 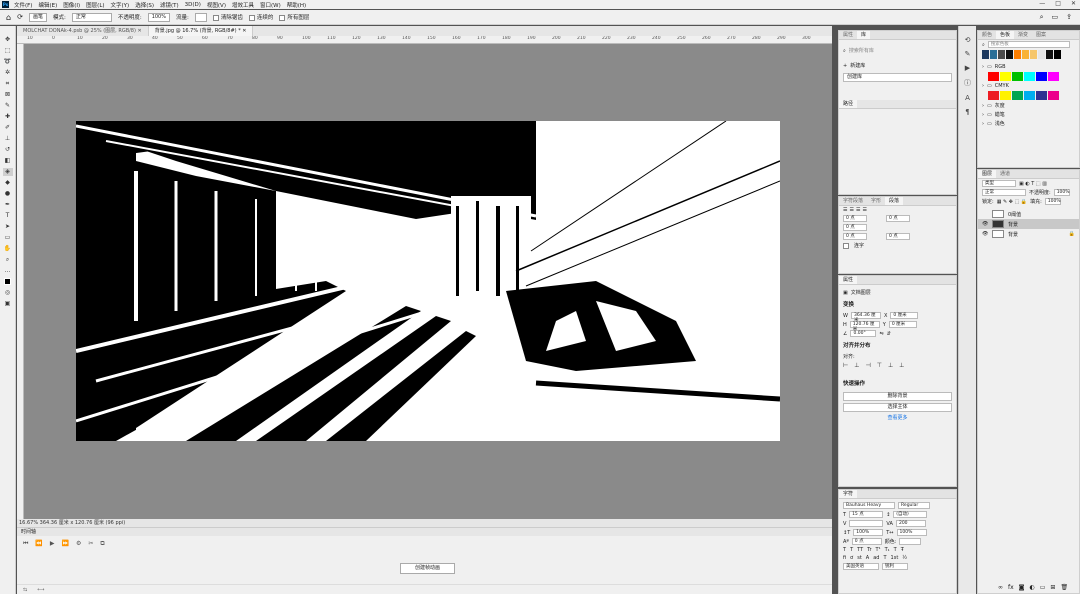 What do you see at coordinates (890, 365) in the screenshot?
I see `align-vcenter-icon: ⊥` at bounding box center [890, 365].